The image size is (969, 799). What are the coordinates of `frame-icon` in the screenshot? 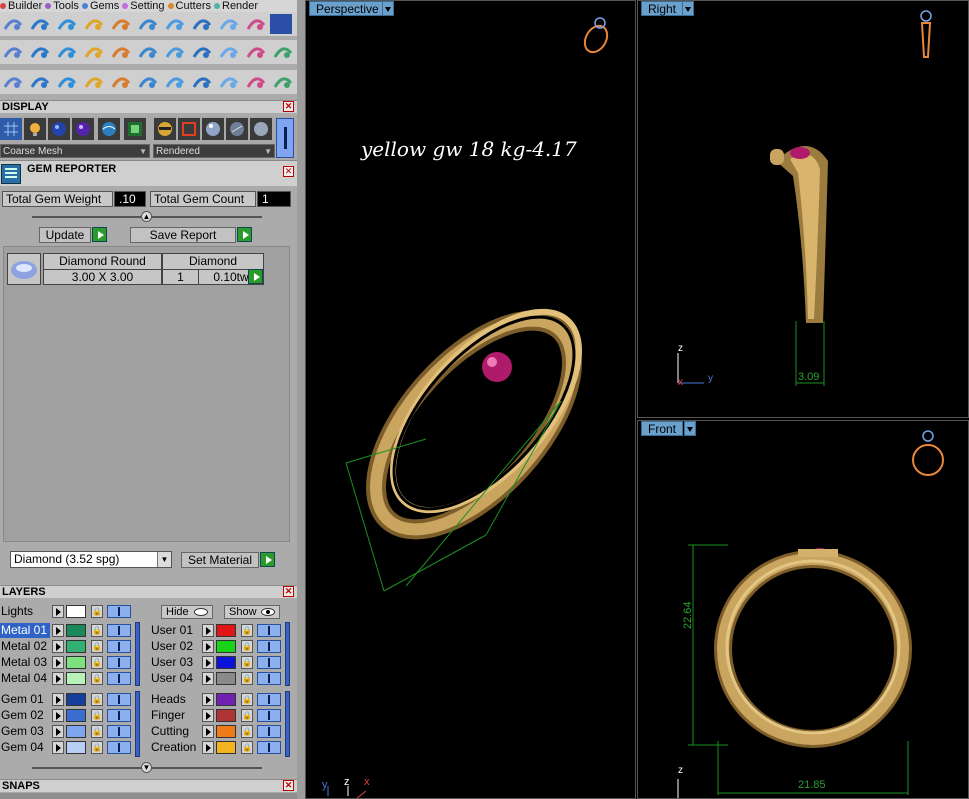 It's located at (189, 129).